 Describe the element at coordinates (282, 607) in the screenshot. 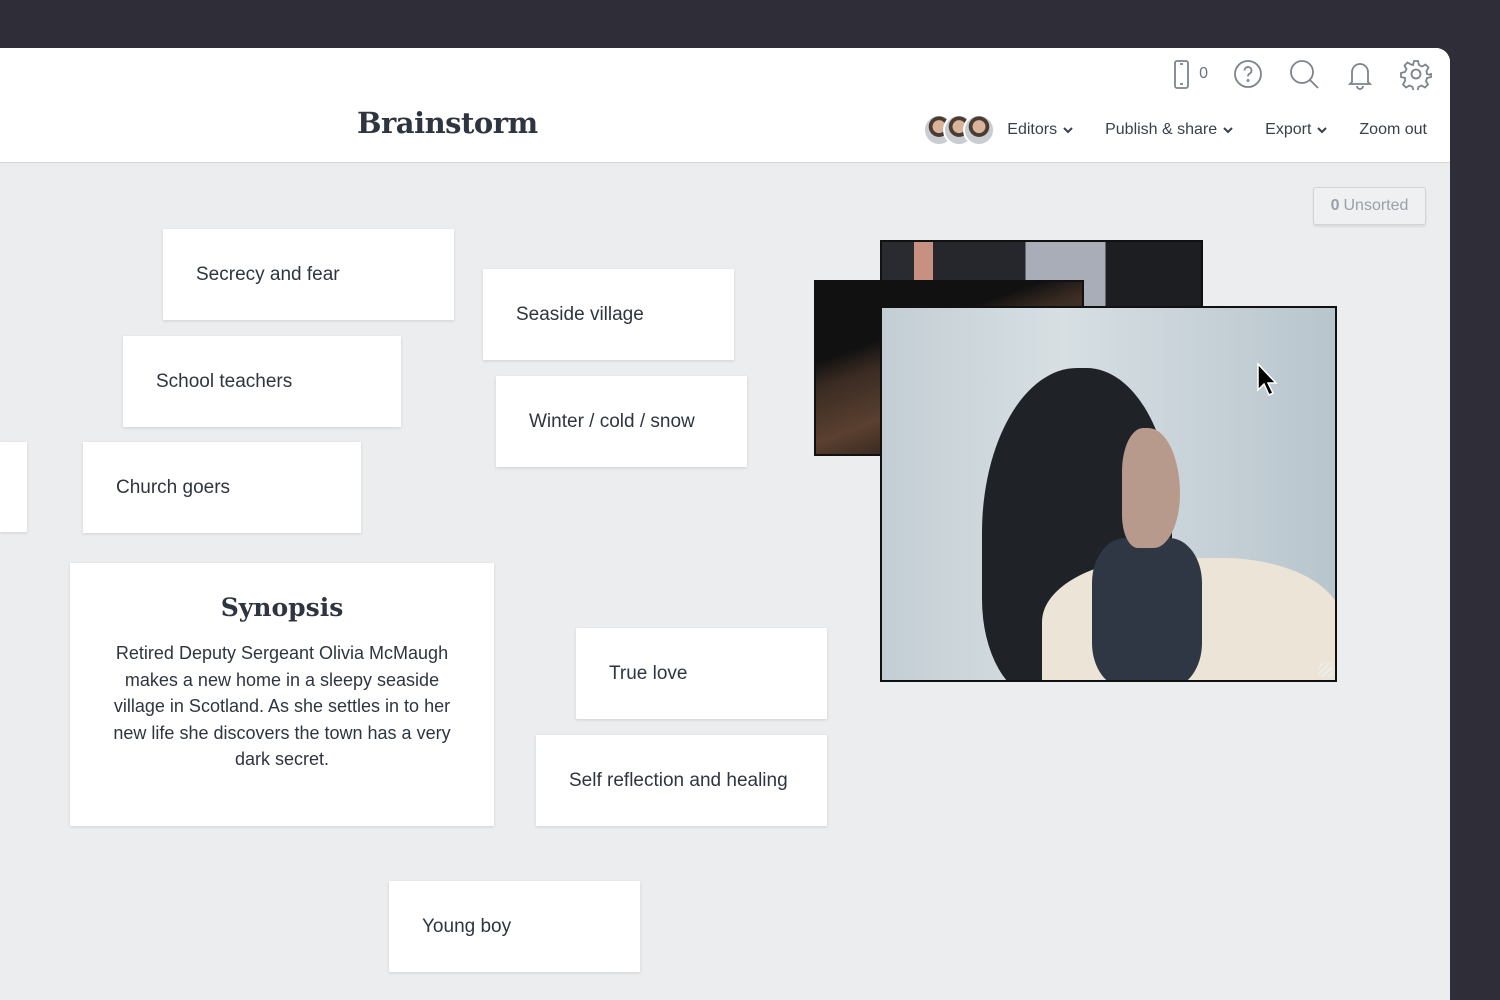

I see `synopsis-title: Synopsis` at that location.